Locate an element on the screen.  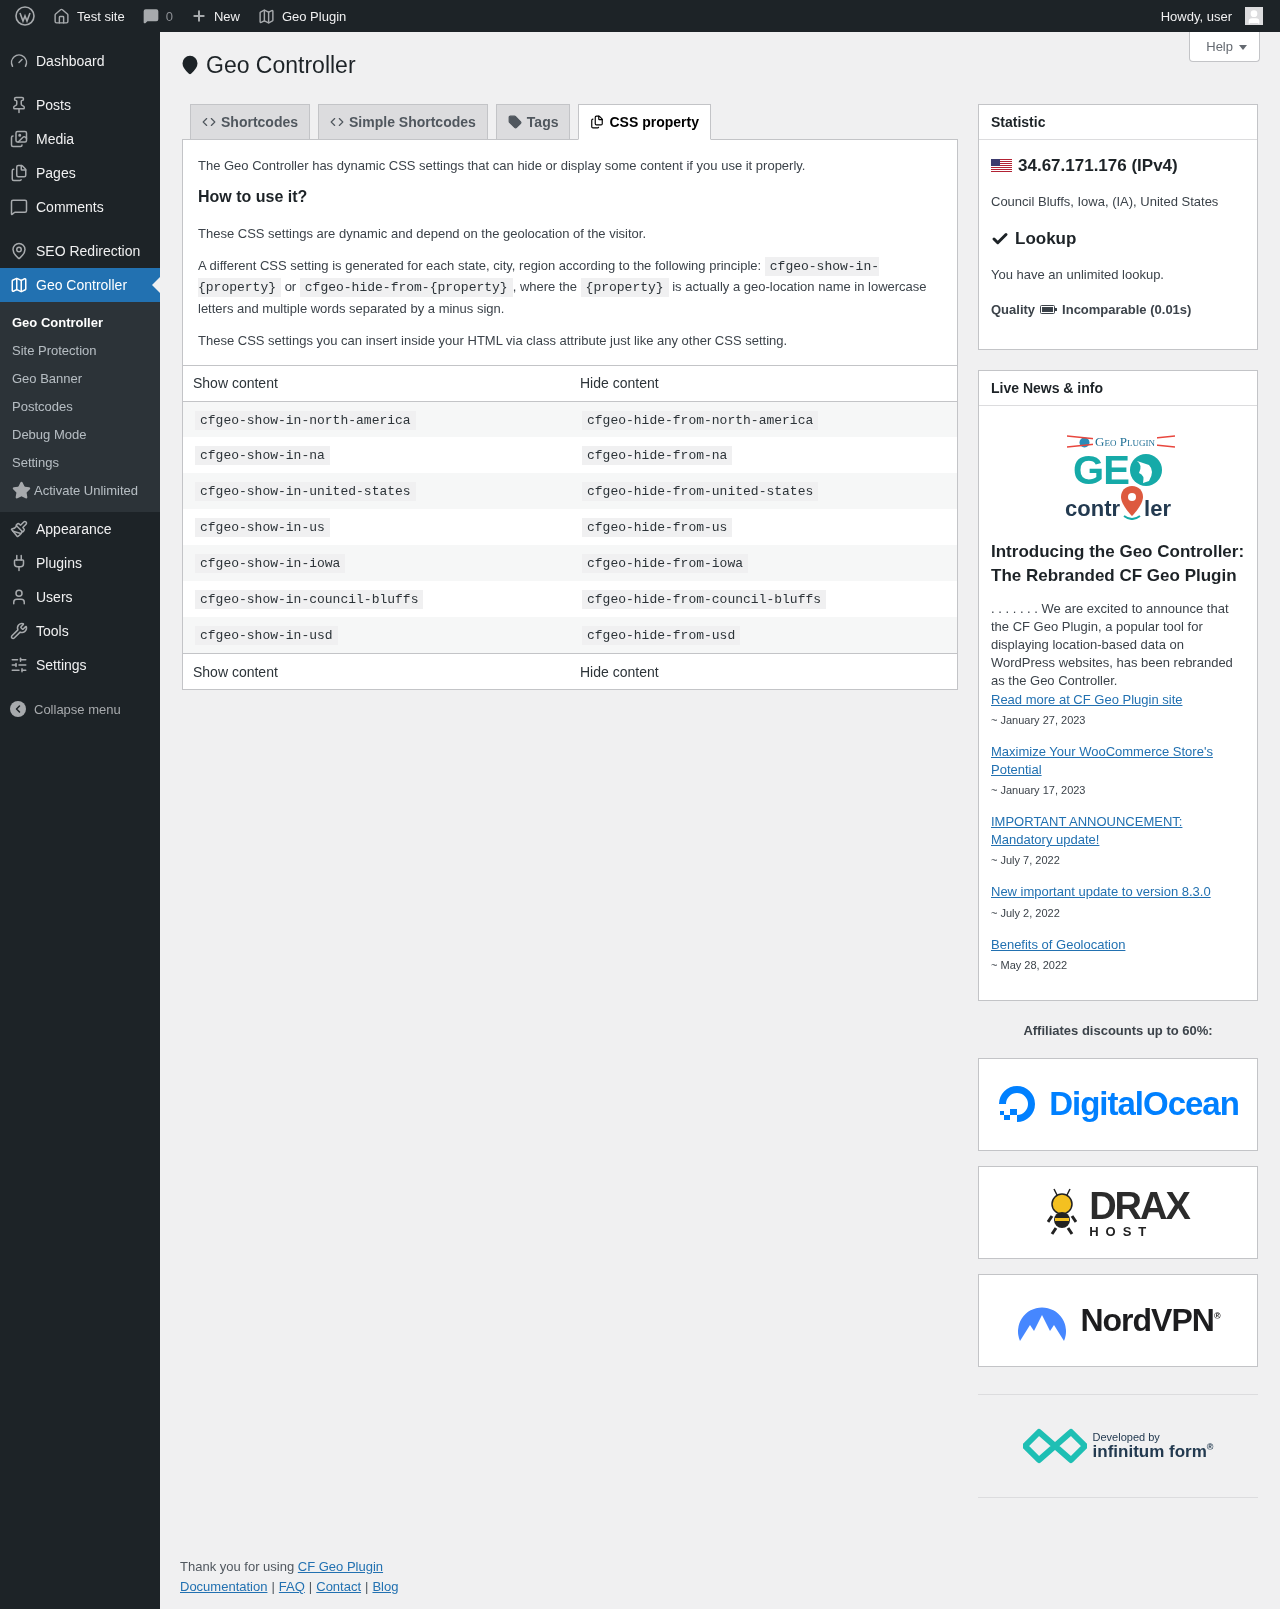
code-cell: cfgeo-show-in-council-bluffs is located at coordinates (309, 600).